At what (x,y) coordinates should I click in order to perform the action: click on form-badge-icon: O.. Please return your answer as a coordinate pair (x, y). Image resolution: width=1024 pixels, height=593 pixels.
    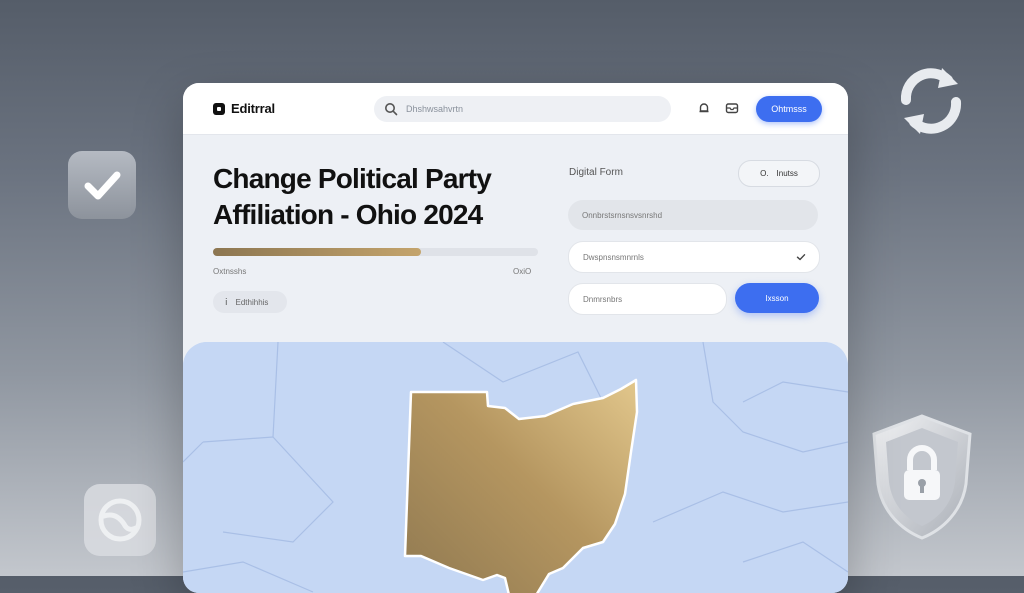
    Looking at the image, I should click on (764, 173).